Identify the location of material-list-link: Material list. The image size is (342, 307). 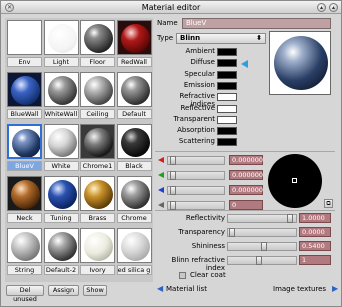
(186, 289).